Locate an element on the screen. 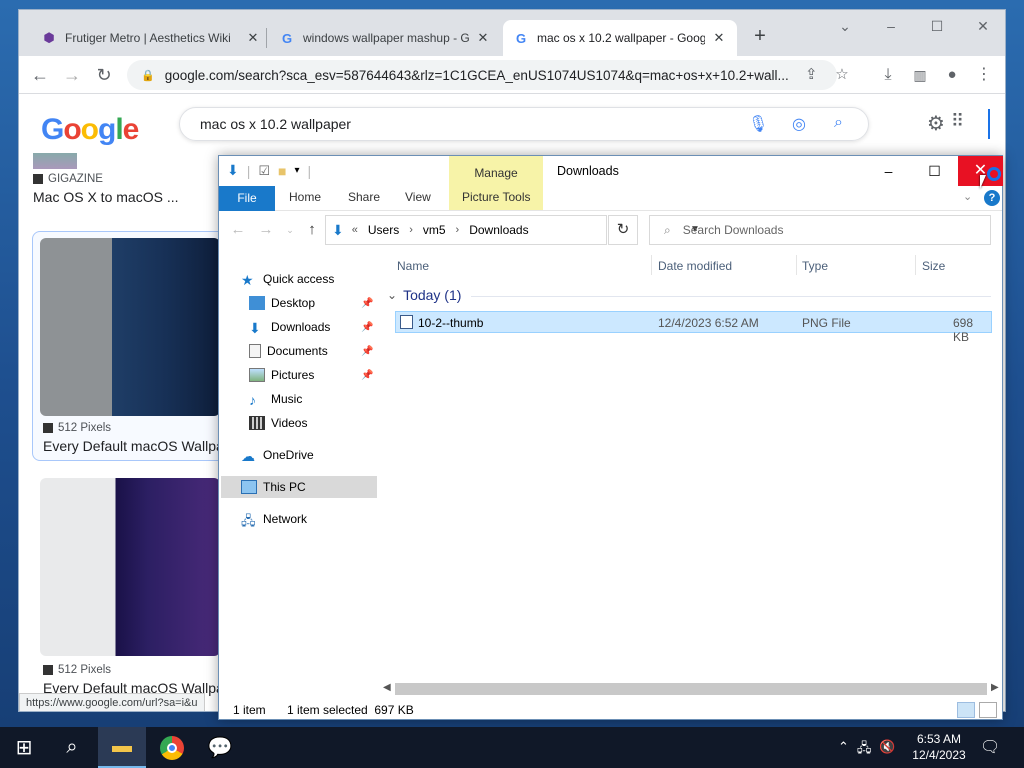 The height and width of the screenshot is (768, 1024). refresh-button: ↻ is located at coordinates (623, 230).